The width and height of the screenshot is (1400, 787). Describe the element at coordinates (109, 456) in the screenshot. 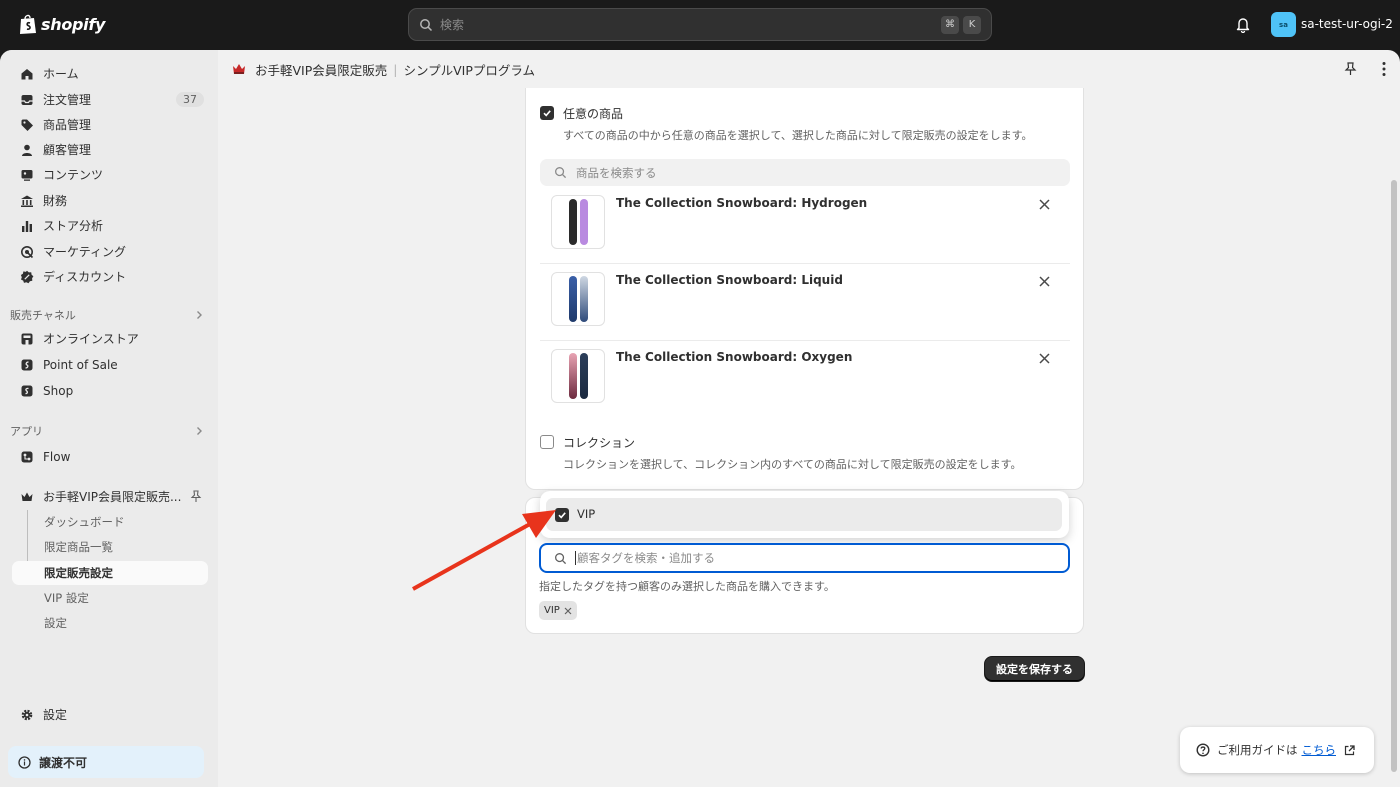

I see `sidebar-item-flow: Flow` at that location.